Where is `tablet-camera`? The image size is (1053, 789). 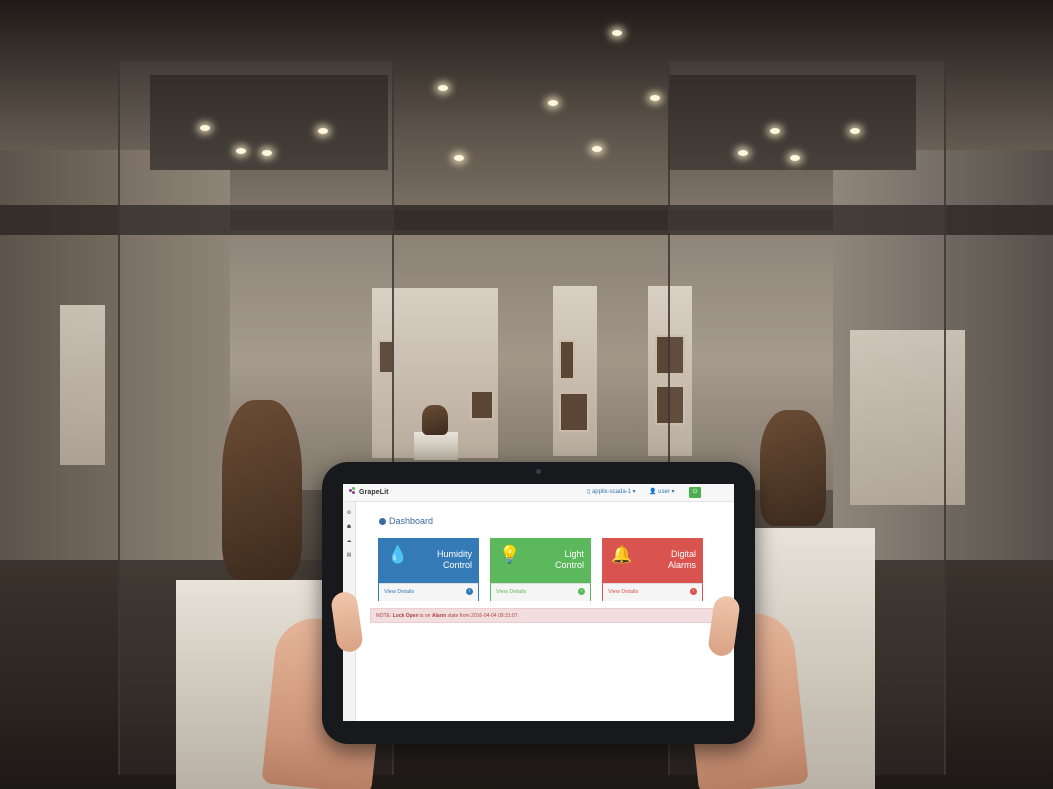 tablet-camera is located at coordinates (538, 471).